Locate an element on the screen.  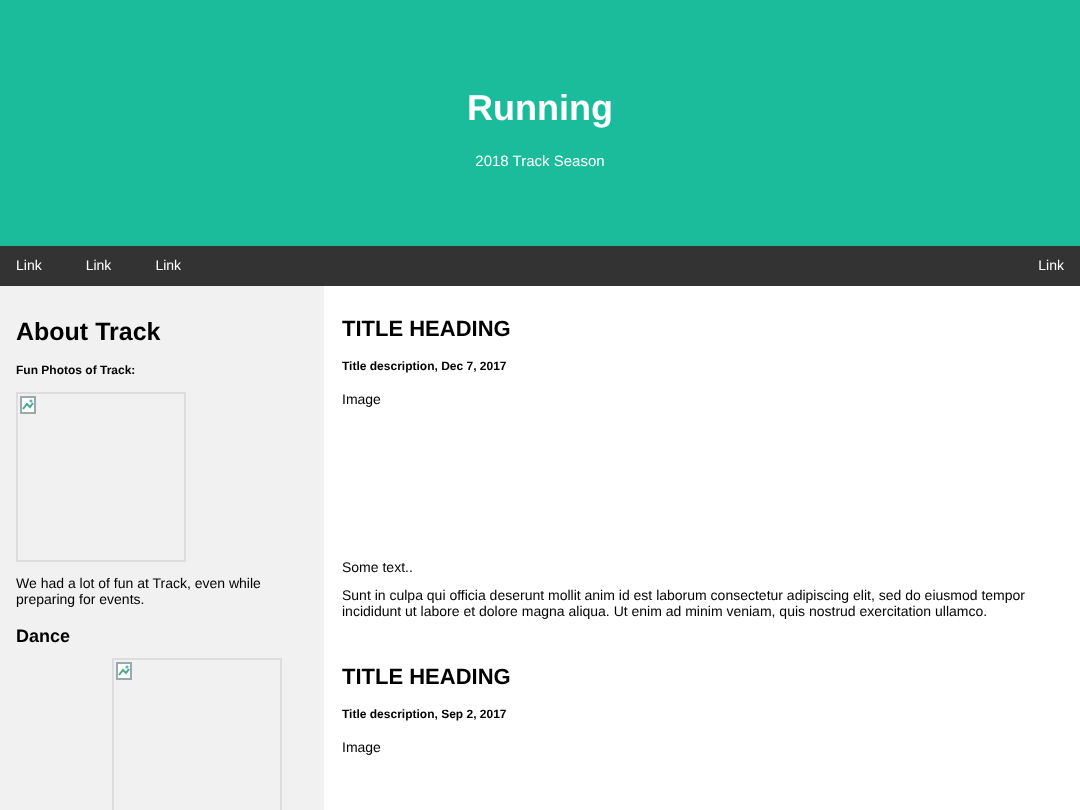
sidebar-title: About Track is located at coordinates (89, 332).